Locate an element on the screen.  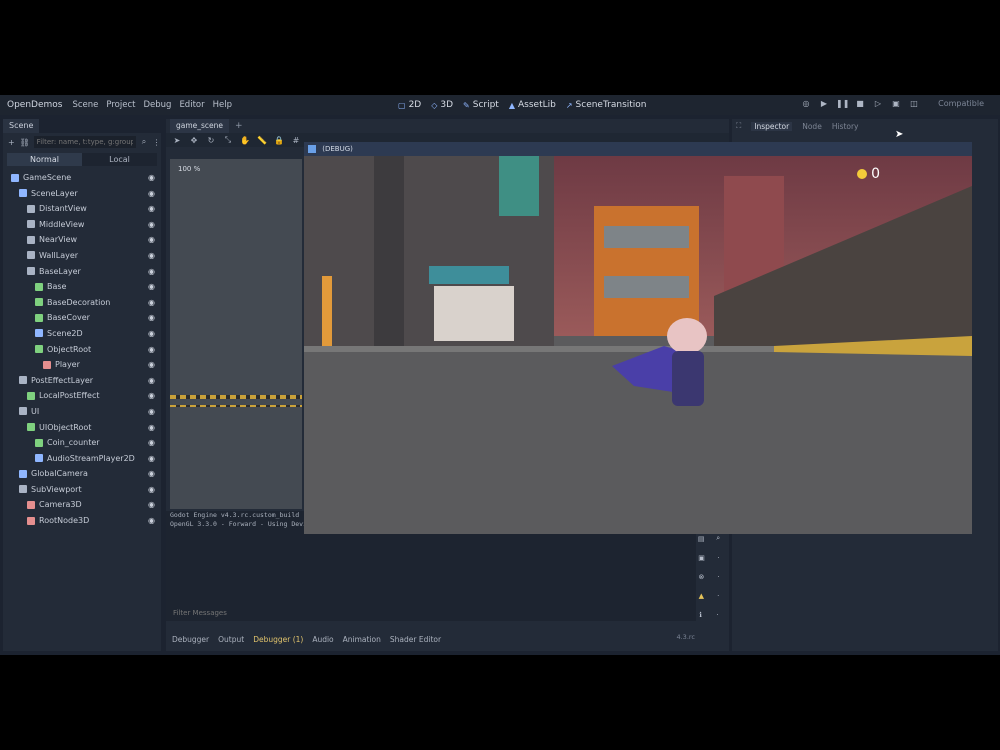
link-icon: ⛓ is located at coordinates (25, 142).